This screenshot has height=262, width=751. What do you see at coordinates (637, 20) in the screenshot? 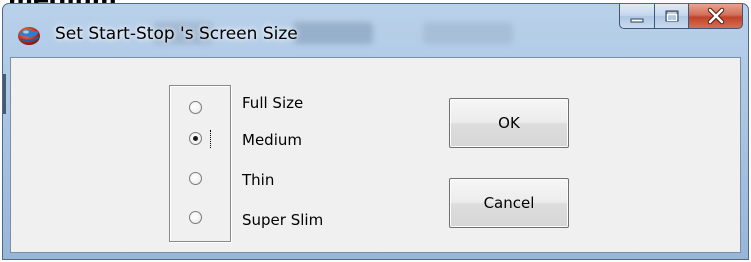
I see `minimize-icon` at bounding box center [637, 20].